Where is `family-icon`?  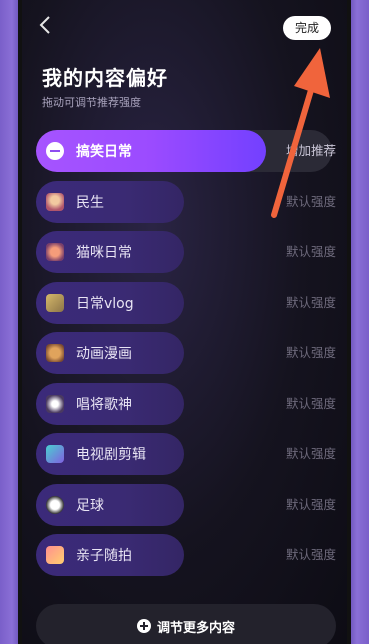
family-icon is located at coordinates (55, 555).